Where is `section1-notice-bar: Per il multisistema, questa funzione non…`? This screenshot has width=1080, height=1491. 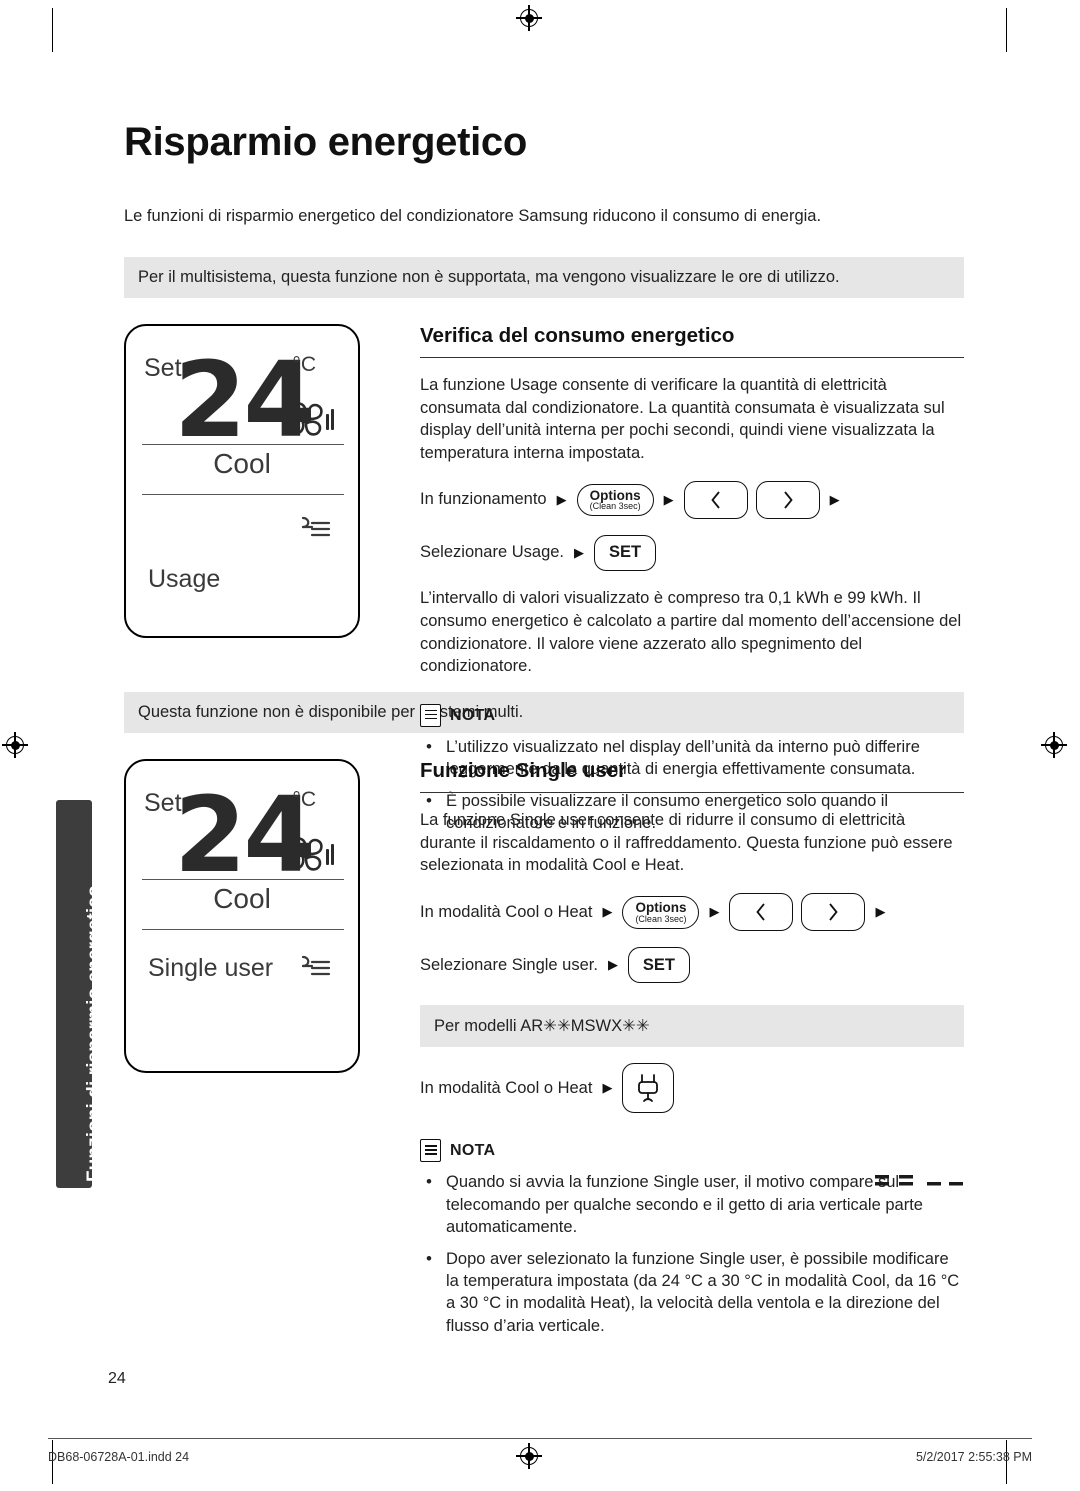
section1-notice-bar: Per il multisistema, questa funzione non… is located at coordinates (544, 277).